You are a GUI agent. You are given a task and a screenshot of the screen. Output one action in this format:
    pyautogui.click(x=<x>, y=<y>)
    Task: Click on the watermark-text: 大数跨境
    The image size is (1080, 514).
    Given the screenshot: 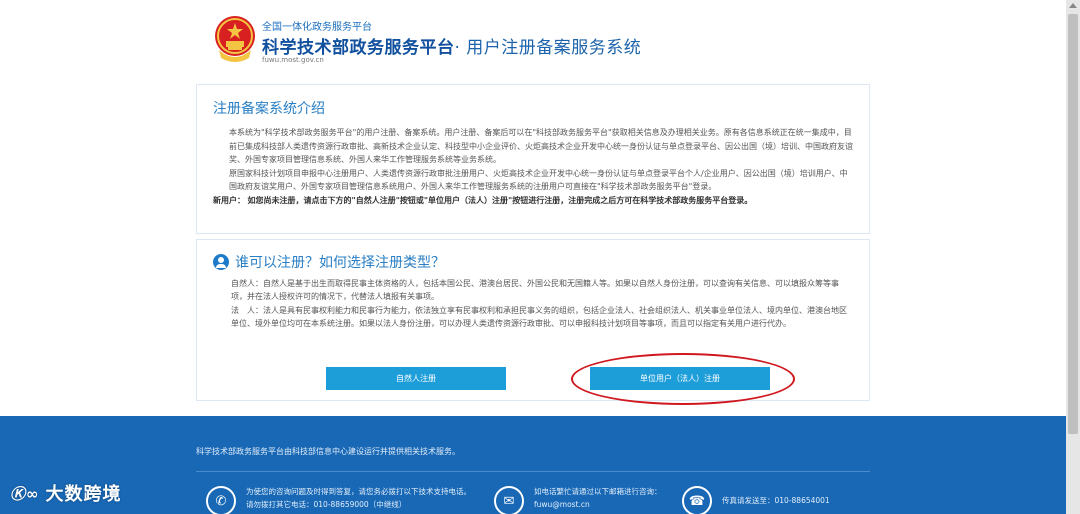 What is the action you would take?
    pyautogui.click(x=83, y=494)
    